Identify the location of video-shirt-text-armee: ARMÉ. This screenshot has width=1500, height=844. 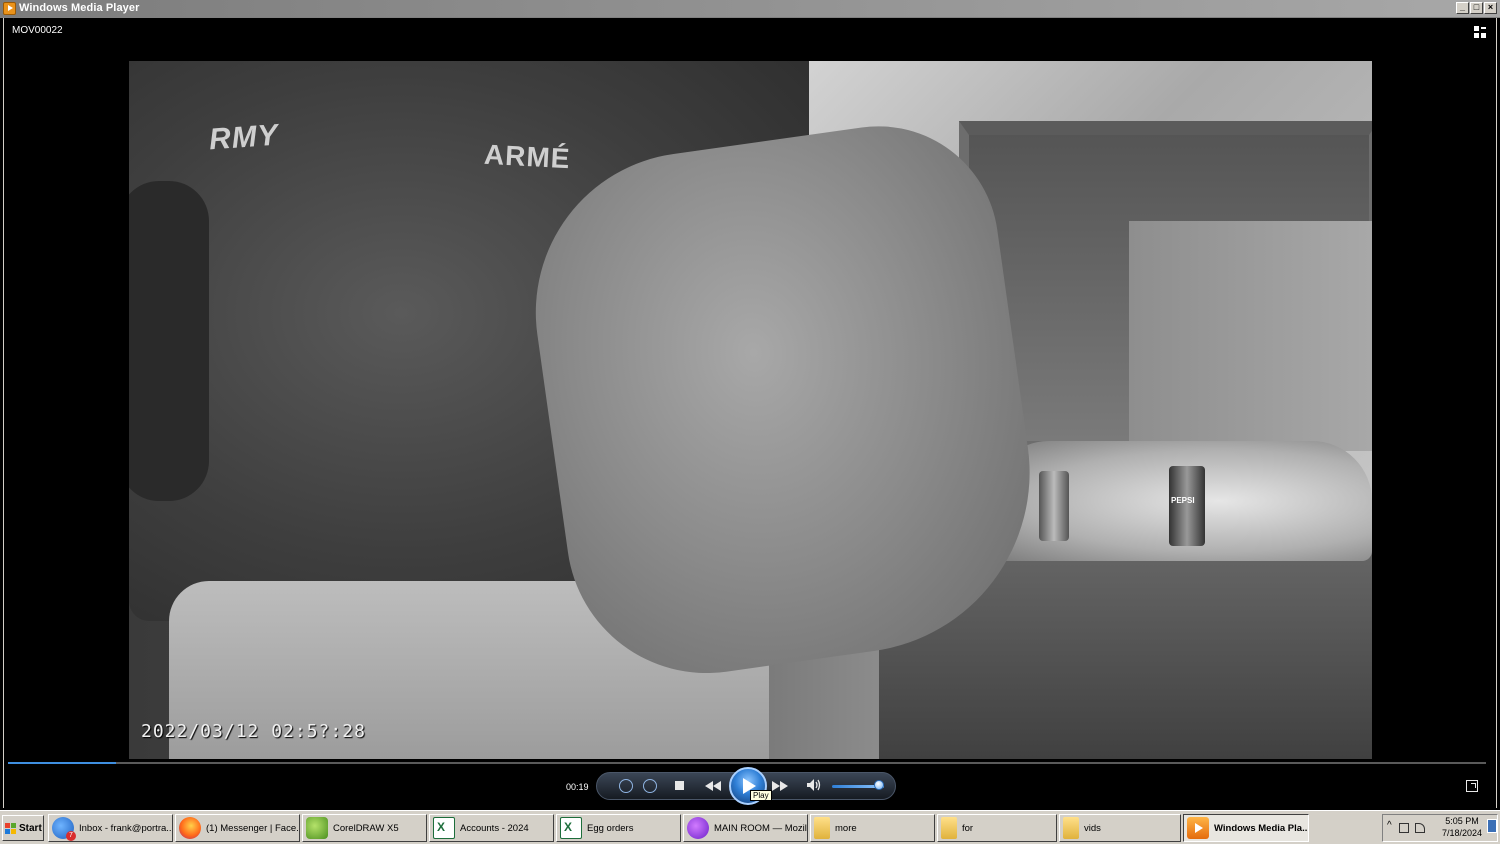
(527, 156).